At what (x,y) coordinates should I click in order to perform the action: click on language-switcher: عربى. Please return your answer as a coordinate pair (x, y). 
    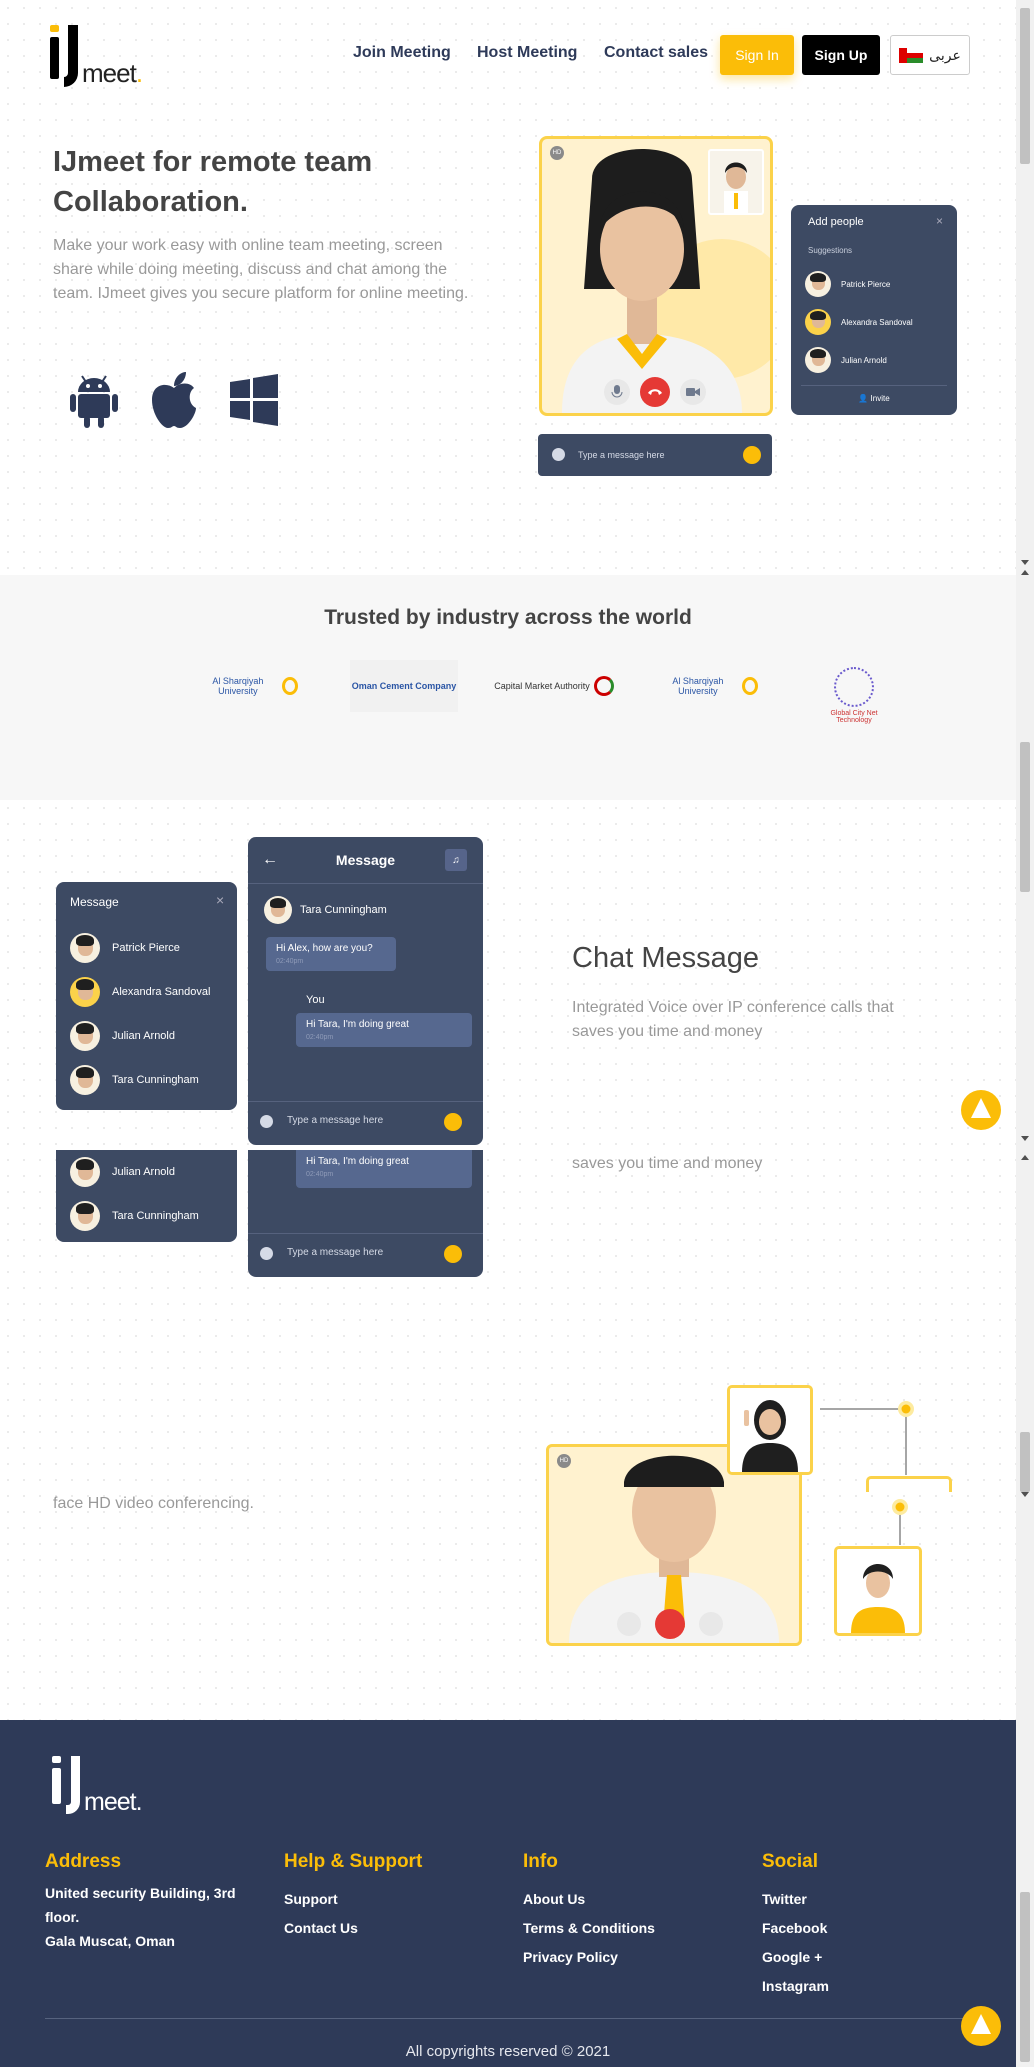
    Looking at the image, I should click on (930, 55).